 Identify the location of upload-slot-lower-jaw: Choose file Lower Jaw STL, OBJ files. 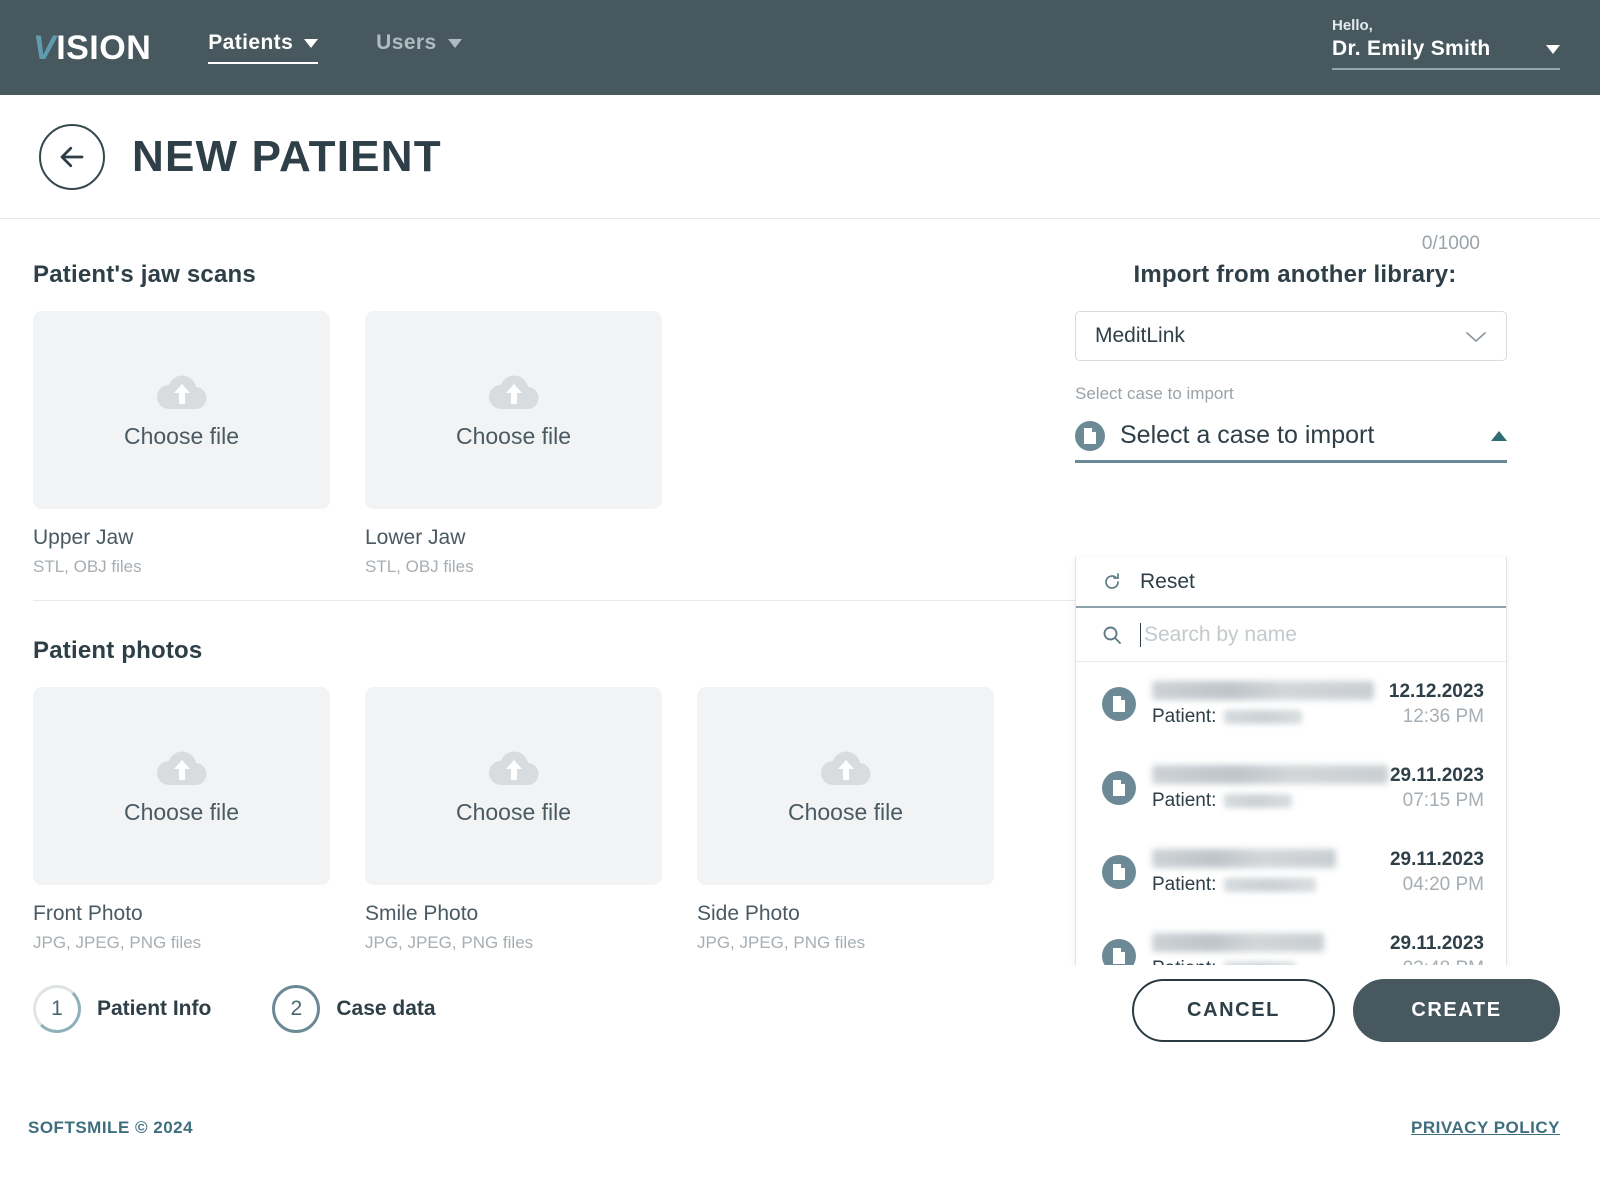
(513, 444).